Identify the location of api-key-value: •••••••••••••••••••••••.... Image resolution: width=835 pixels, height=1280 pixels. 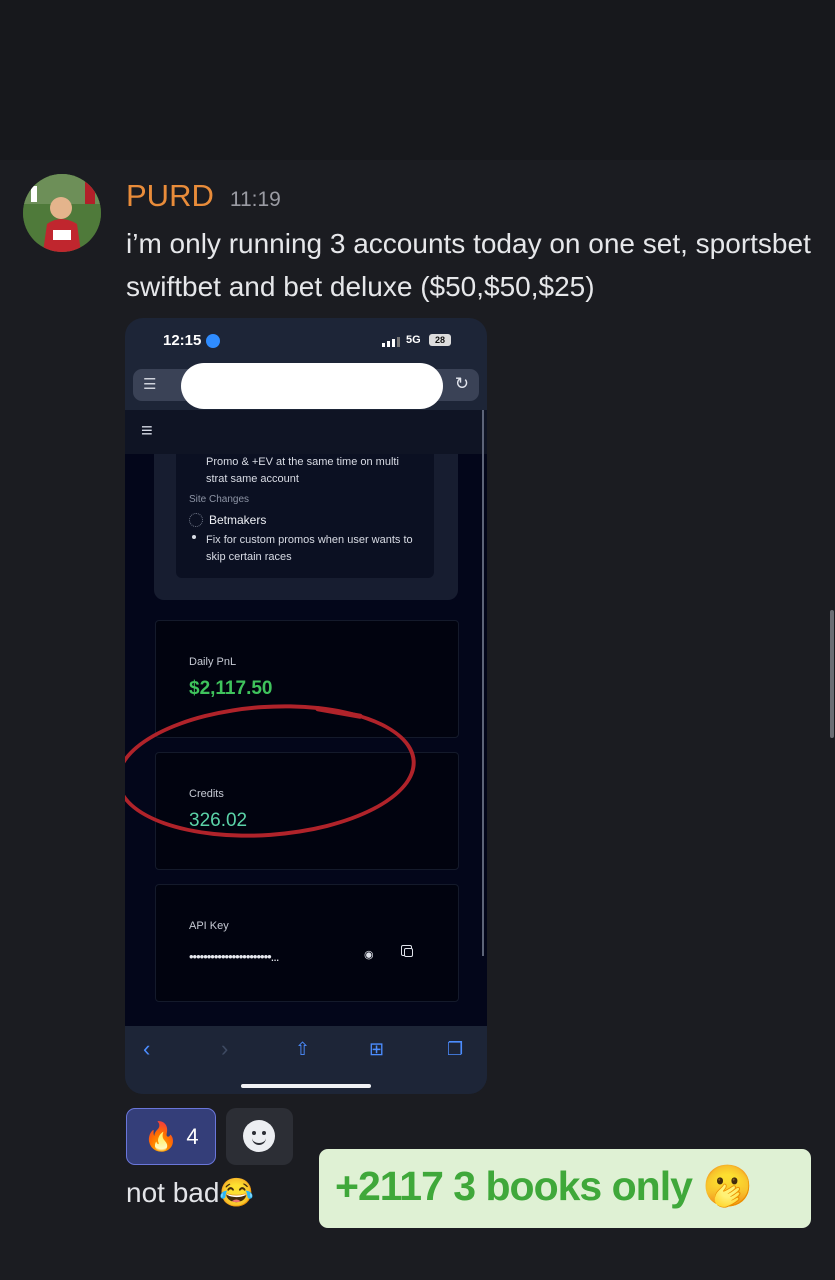
(234, 956).